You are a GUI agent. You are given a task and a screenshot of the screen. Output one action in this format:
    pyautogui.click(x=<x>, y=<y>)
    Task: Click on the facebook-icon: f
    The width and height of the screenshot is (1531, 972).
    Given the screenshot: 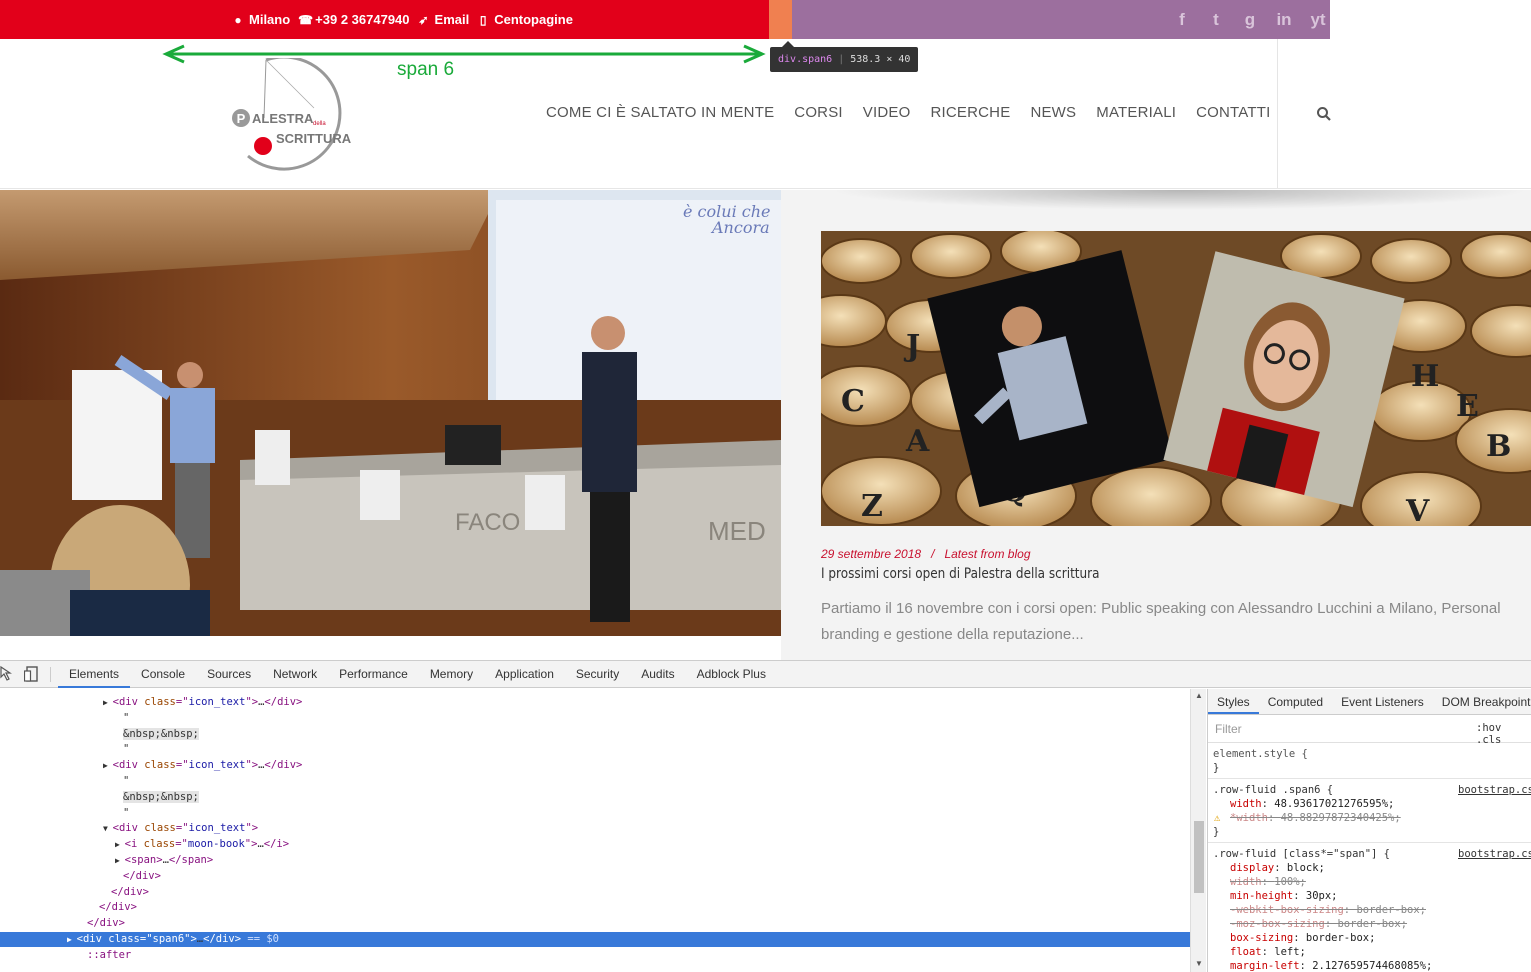 What is the action you would take?
    pyautogui.click(x=1182, y=20)
    